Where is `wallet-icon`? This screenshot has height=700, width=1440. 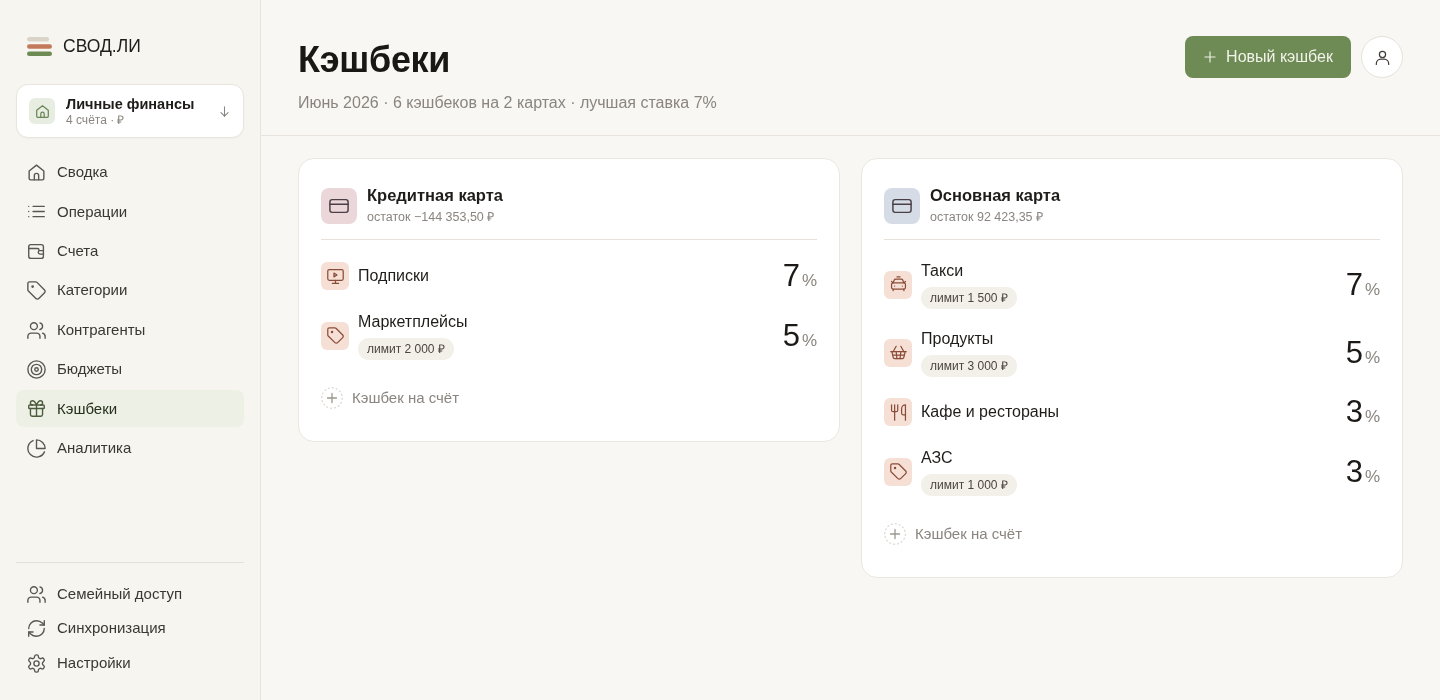 wallet-icon is located at coordinates (36, 251).